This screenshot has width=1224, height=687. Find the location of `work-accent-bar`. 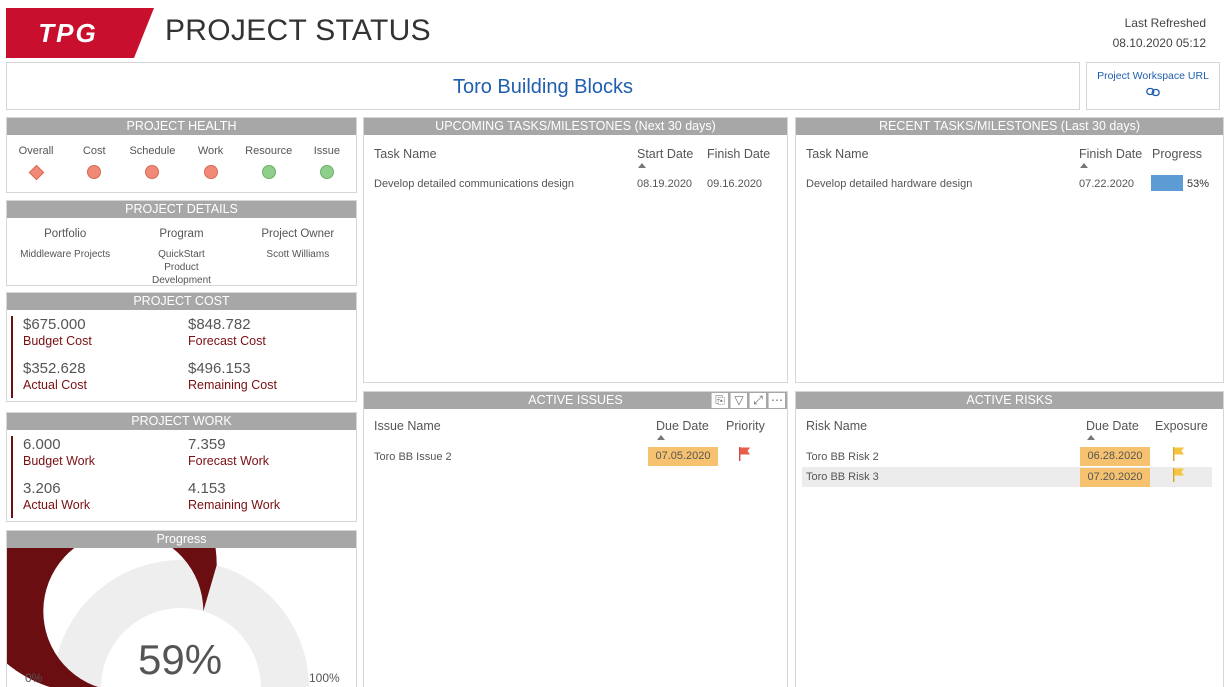

work-accent-bar is located at coordinates (12, 477).